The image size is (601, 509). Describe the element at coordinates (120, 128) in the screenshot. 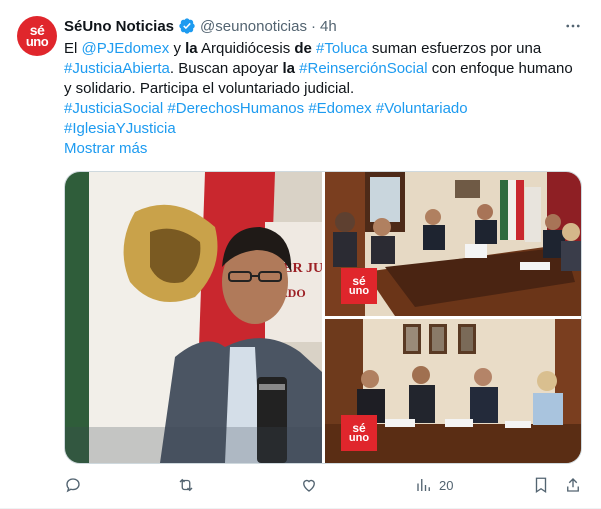

I see `hashtag-link: #IglesiaYJusticia` at that location.